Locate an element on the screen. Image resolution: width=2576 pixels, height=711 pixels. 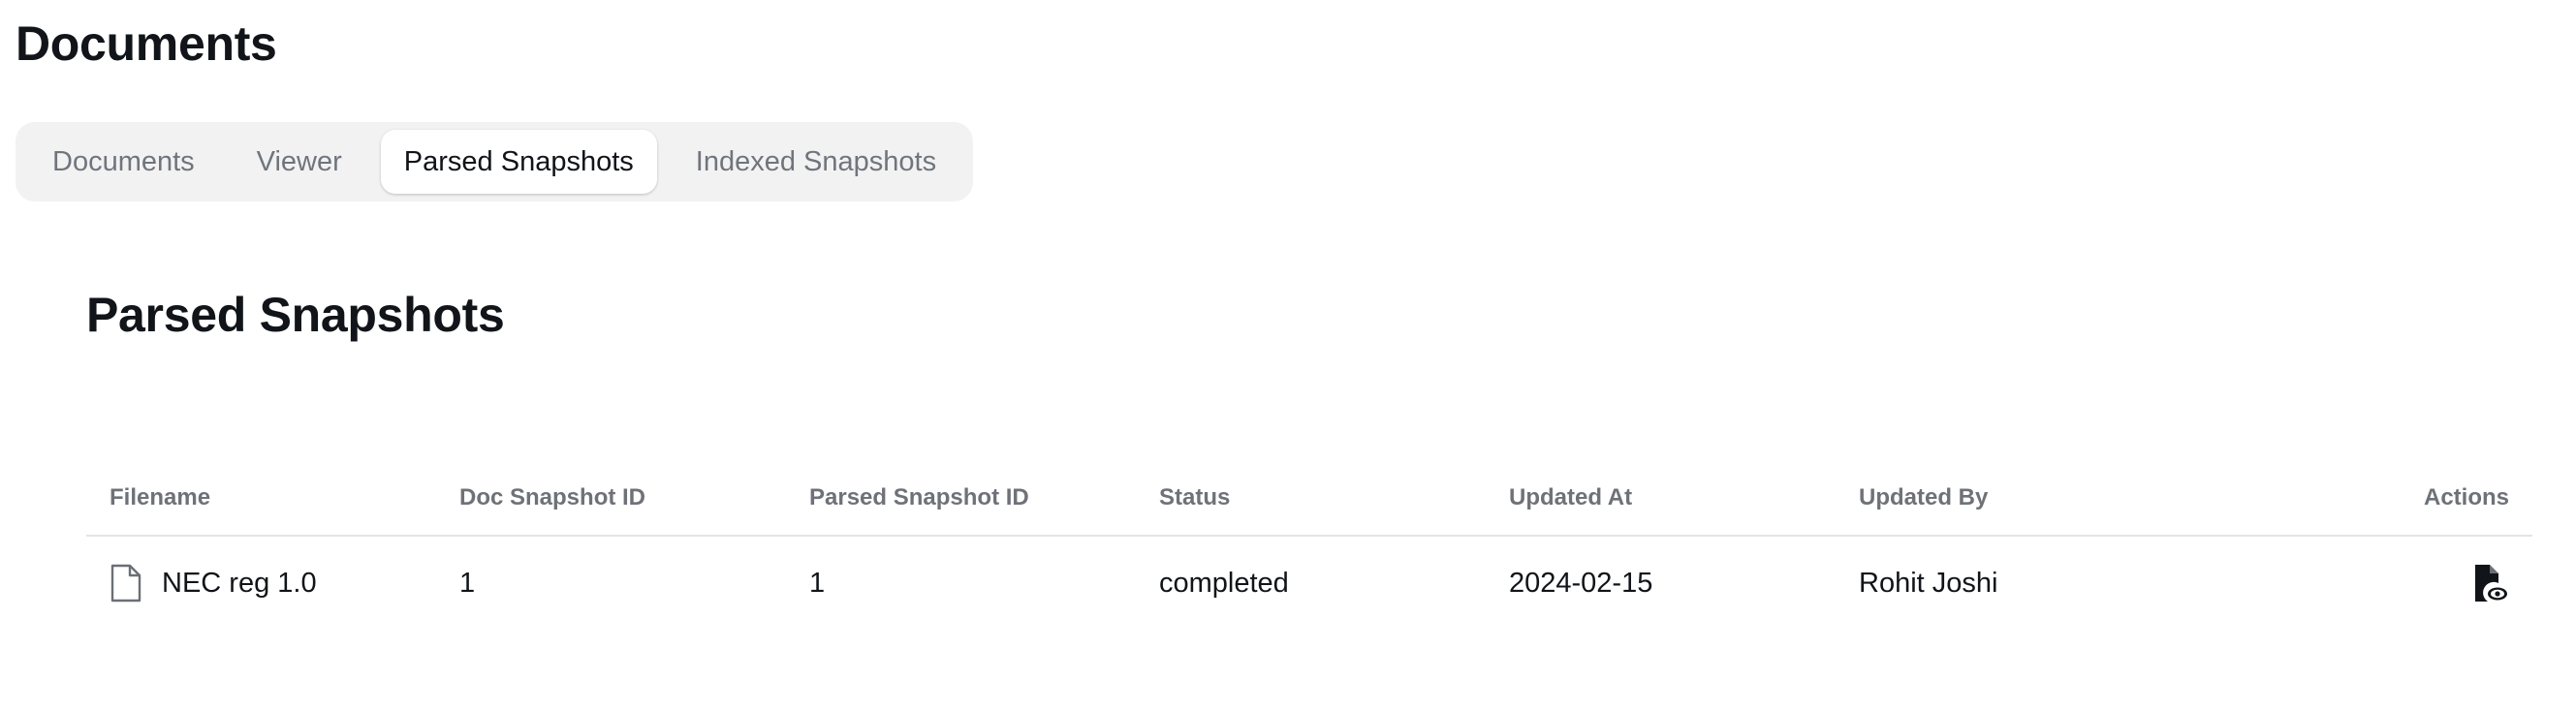
column-header-actions: Actions is located at coordinates (2466, 497).